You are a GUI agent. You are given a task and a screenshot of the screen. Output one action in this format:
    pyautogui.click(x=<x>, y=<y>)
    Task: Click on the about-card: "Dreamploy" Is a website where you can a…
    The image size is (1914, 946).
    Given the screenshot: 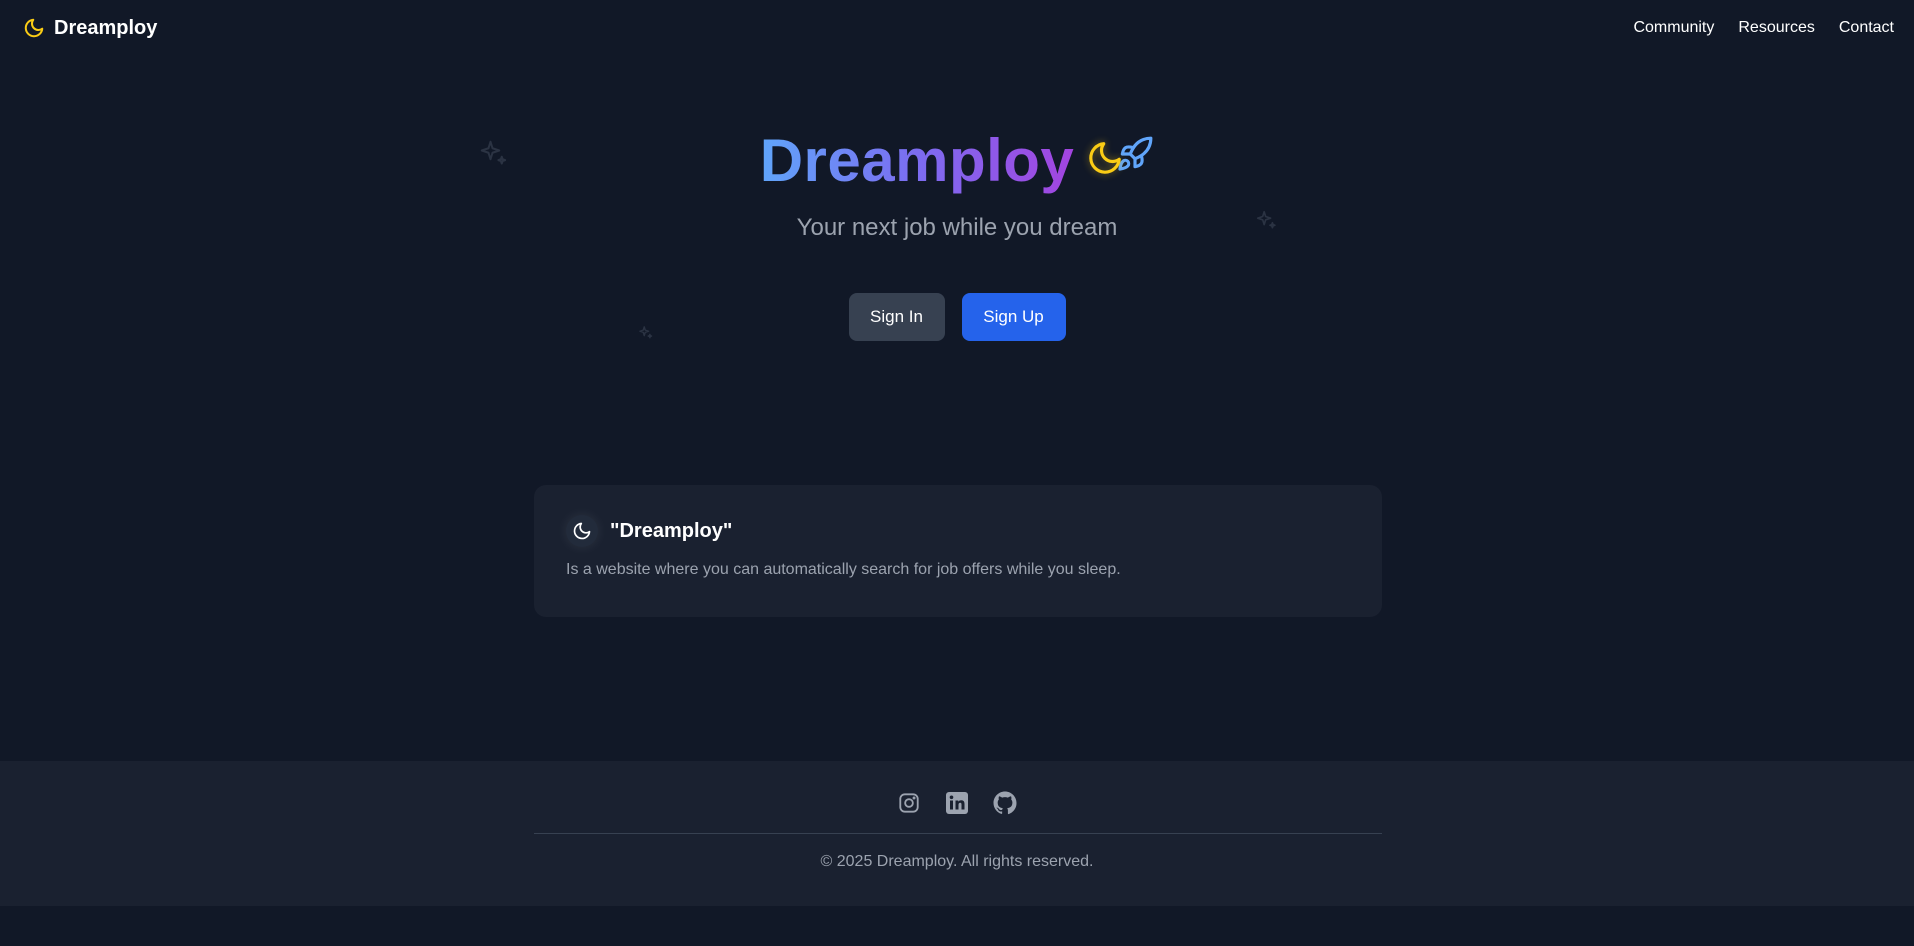 What is the action you would take?
    pyautogui.click(x=958, y=551)
    